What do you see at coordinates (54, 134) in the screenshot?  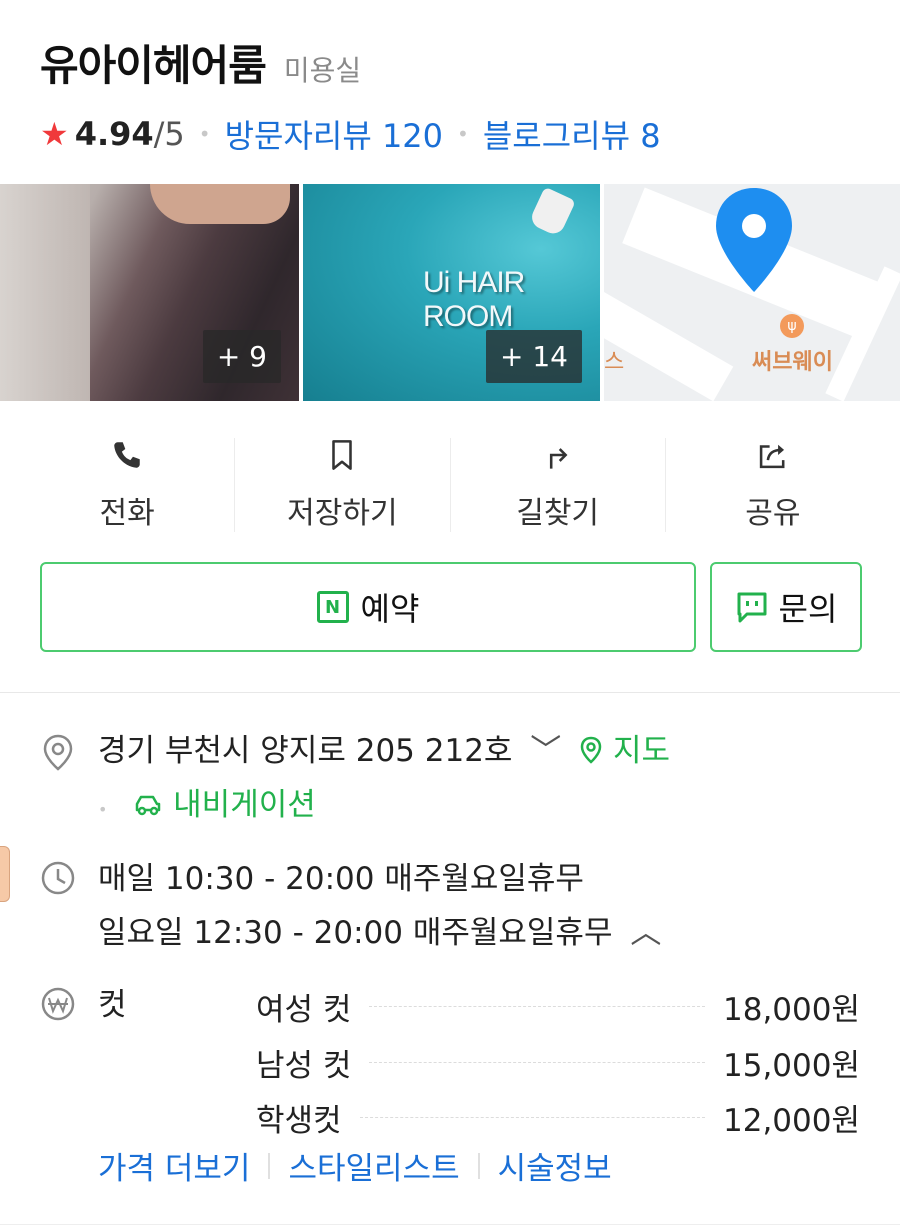 I see `star-icon: ★` at bounding box center [54, 134].